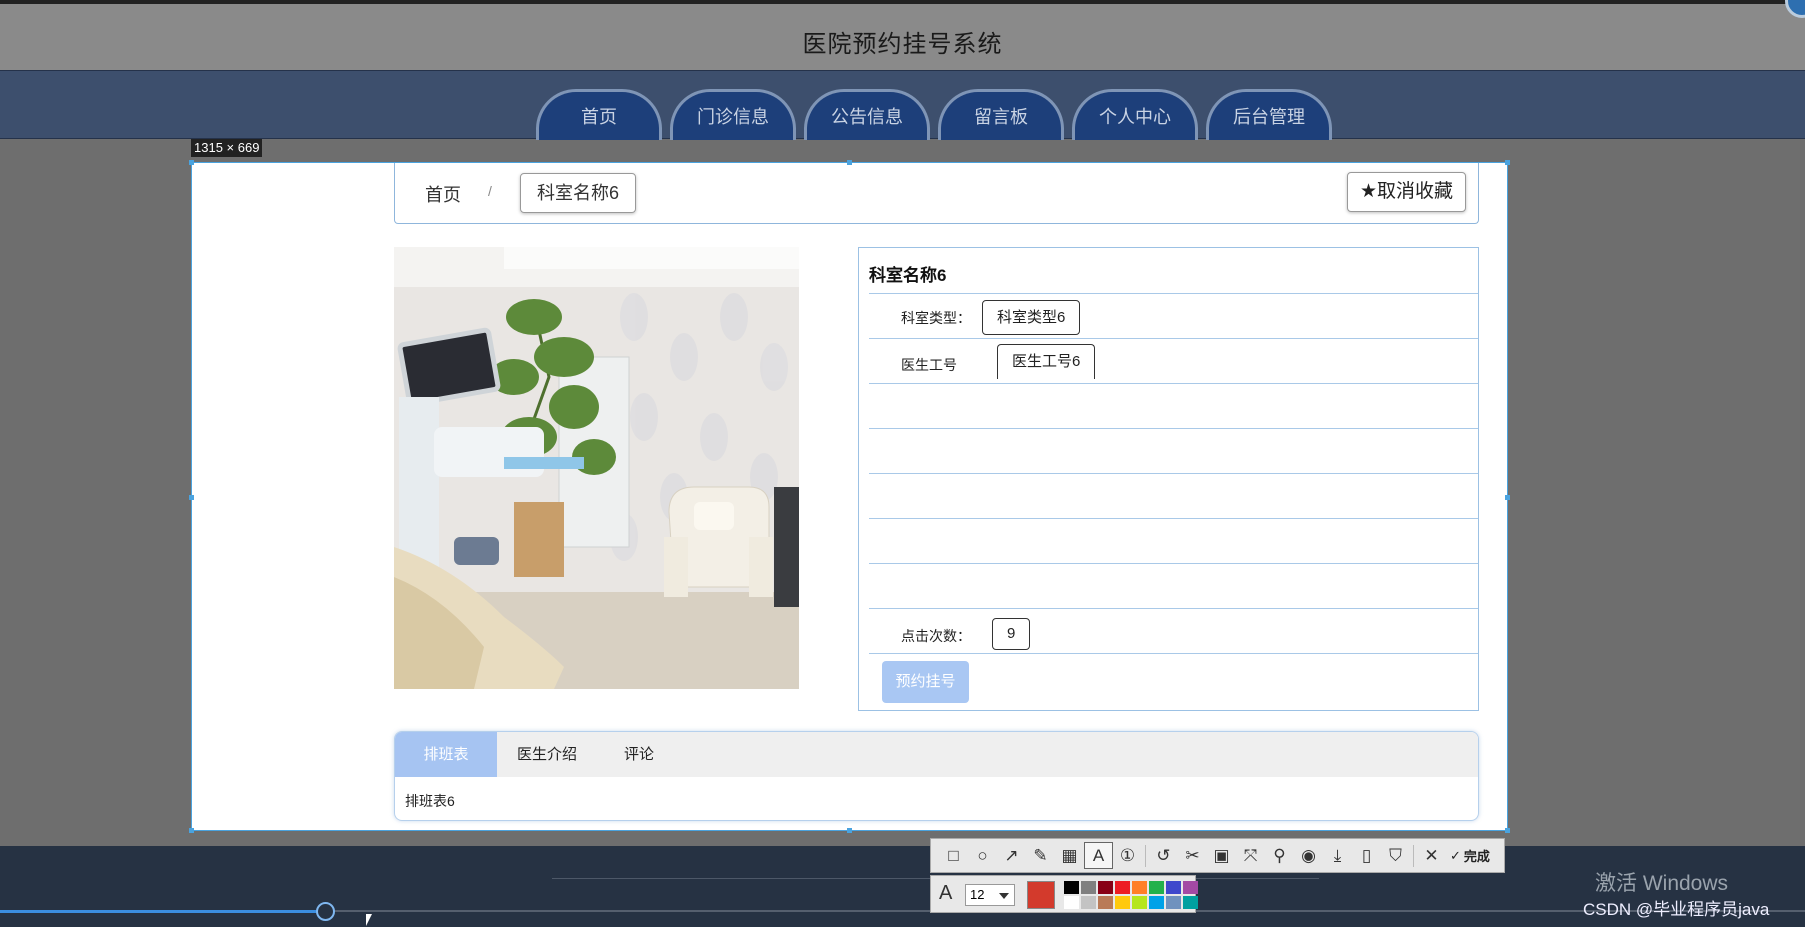 This screenshot has width=1805, height=927. What do you see at coordinates (191, 497) in the screenshot?
I see `resize-handle-w` at bounding box center [191, 497].